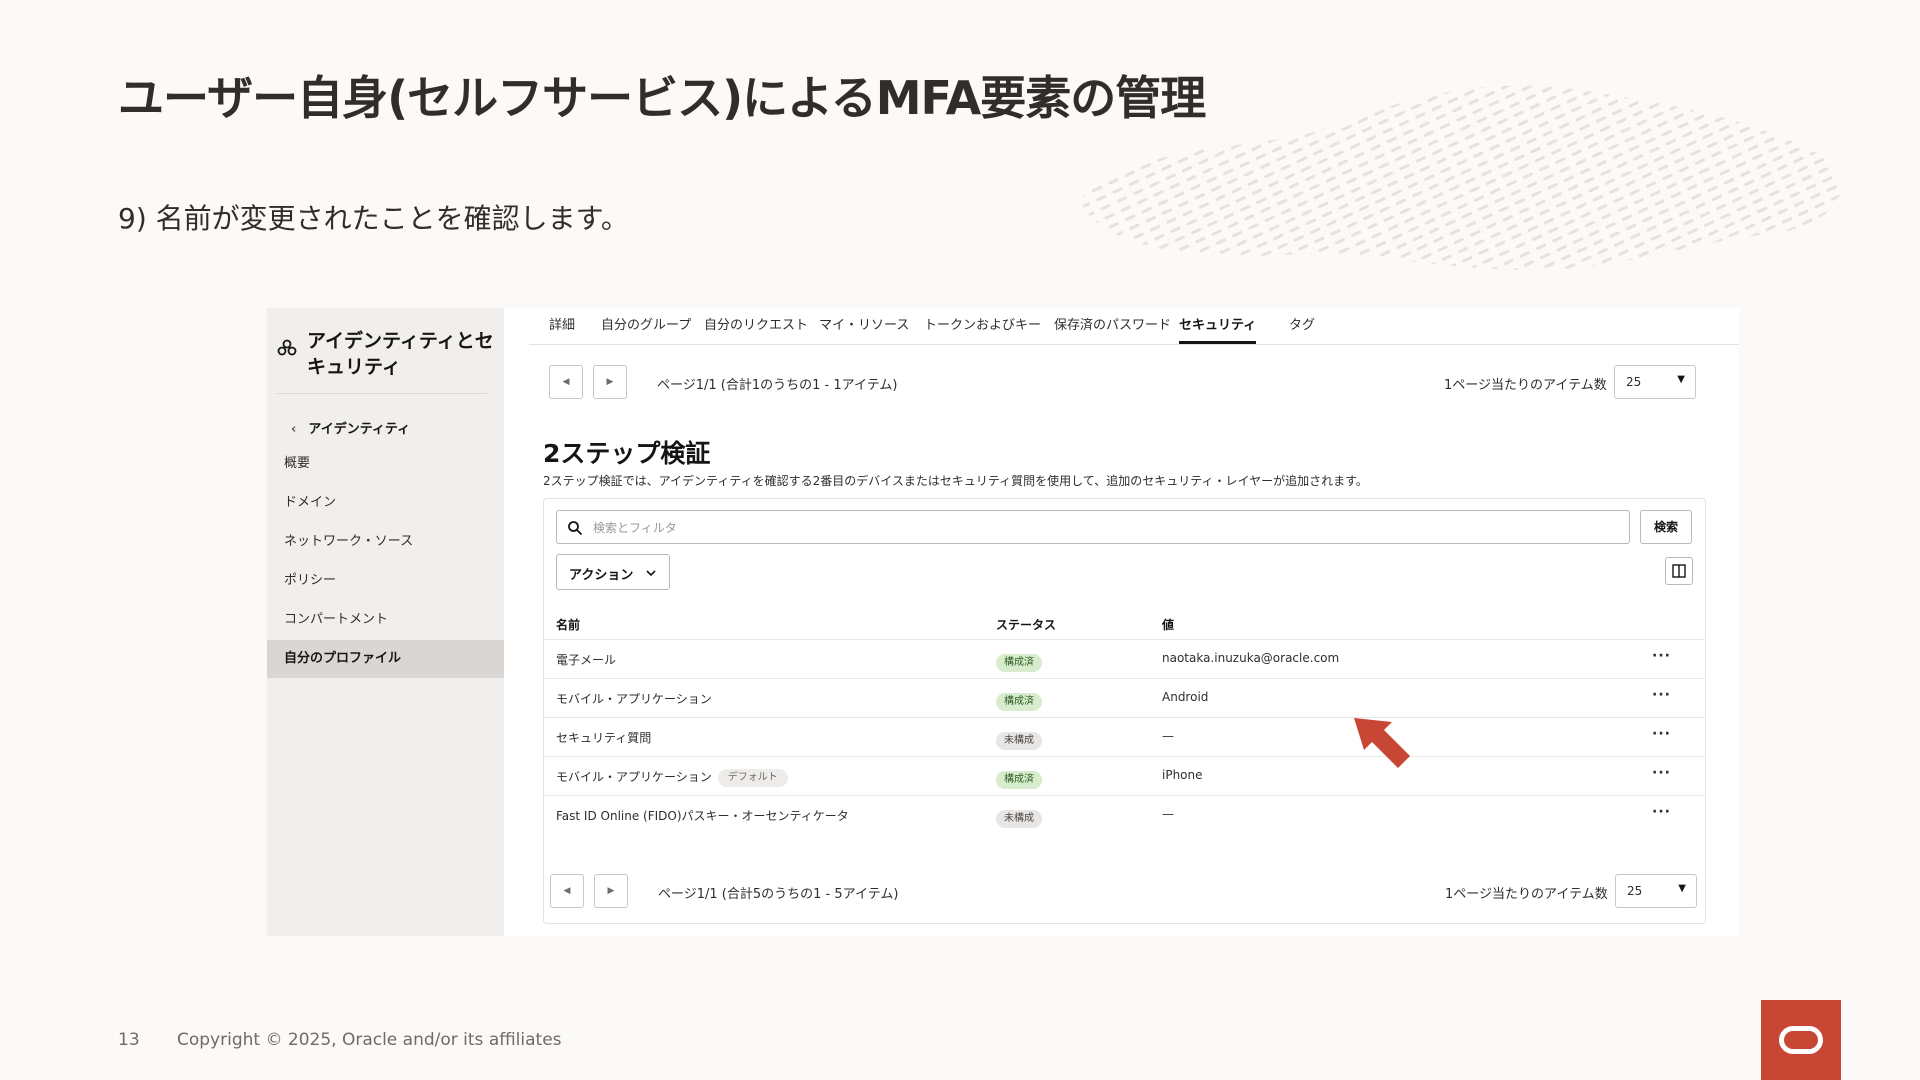 This screenshot has width=1920, height=1080. Describe the element at coordinates (373, 218) in the screenshot. I see `step-instruction: 9) 名前が変更されたことを確認します。` at that location.